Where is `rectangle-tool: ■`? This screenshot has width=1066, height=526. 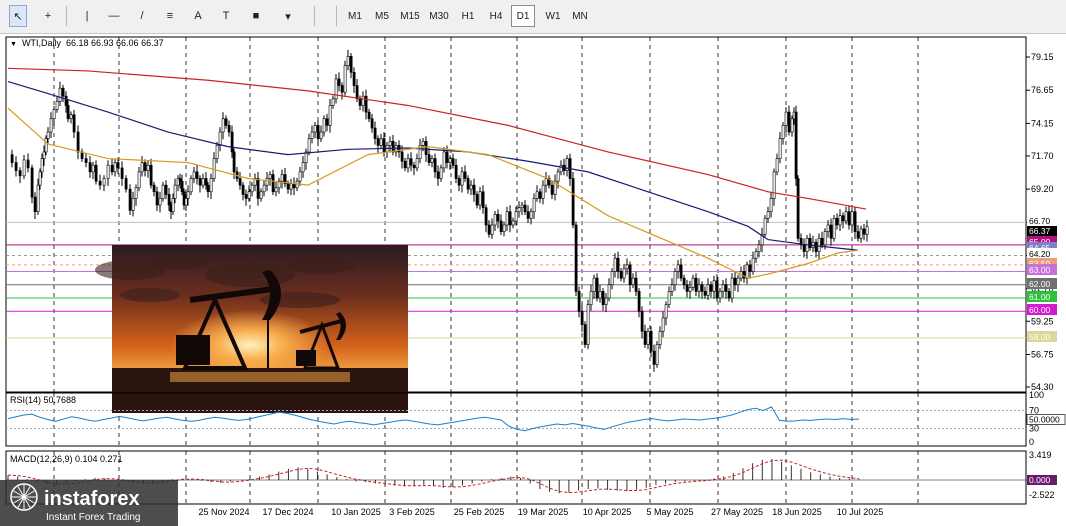
rectangle-tool: ■ is located at coordinates (256, 16).